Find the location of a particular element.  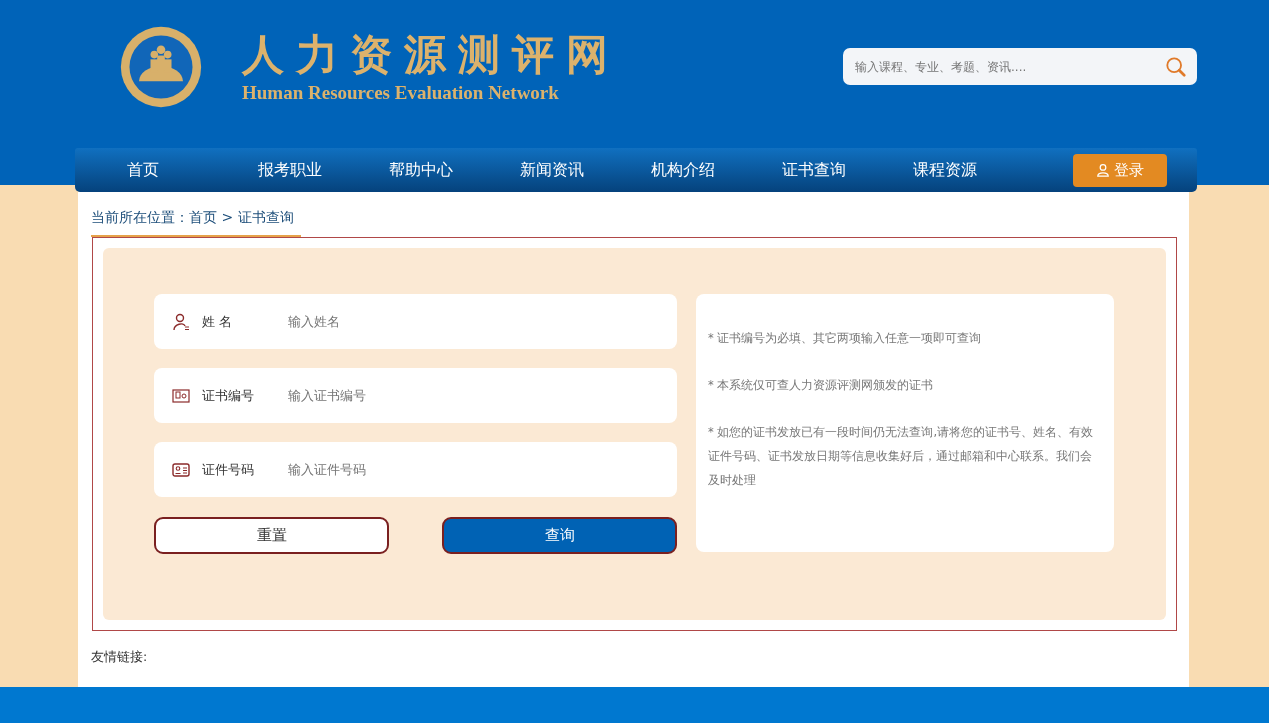

search-icon is located at coordinates (1176, 66).